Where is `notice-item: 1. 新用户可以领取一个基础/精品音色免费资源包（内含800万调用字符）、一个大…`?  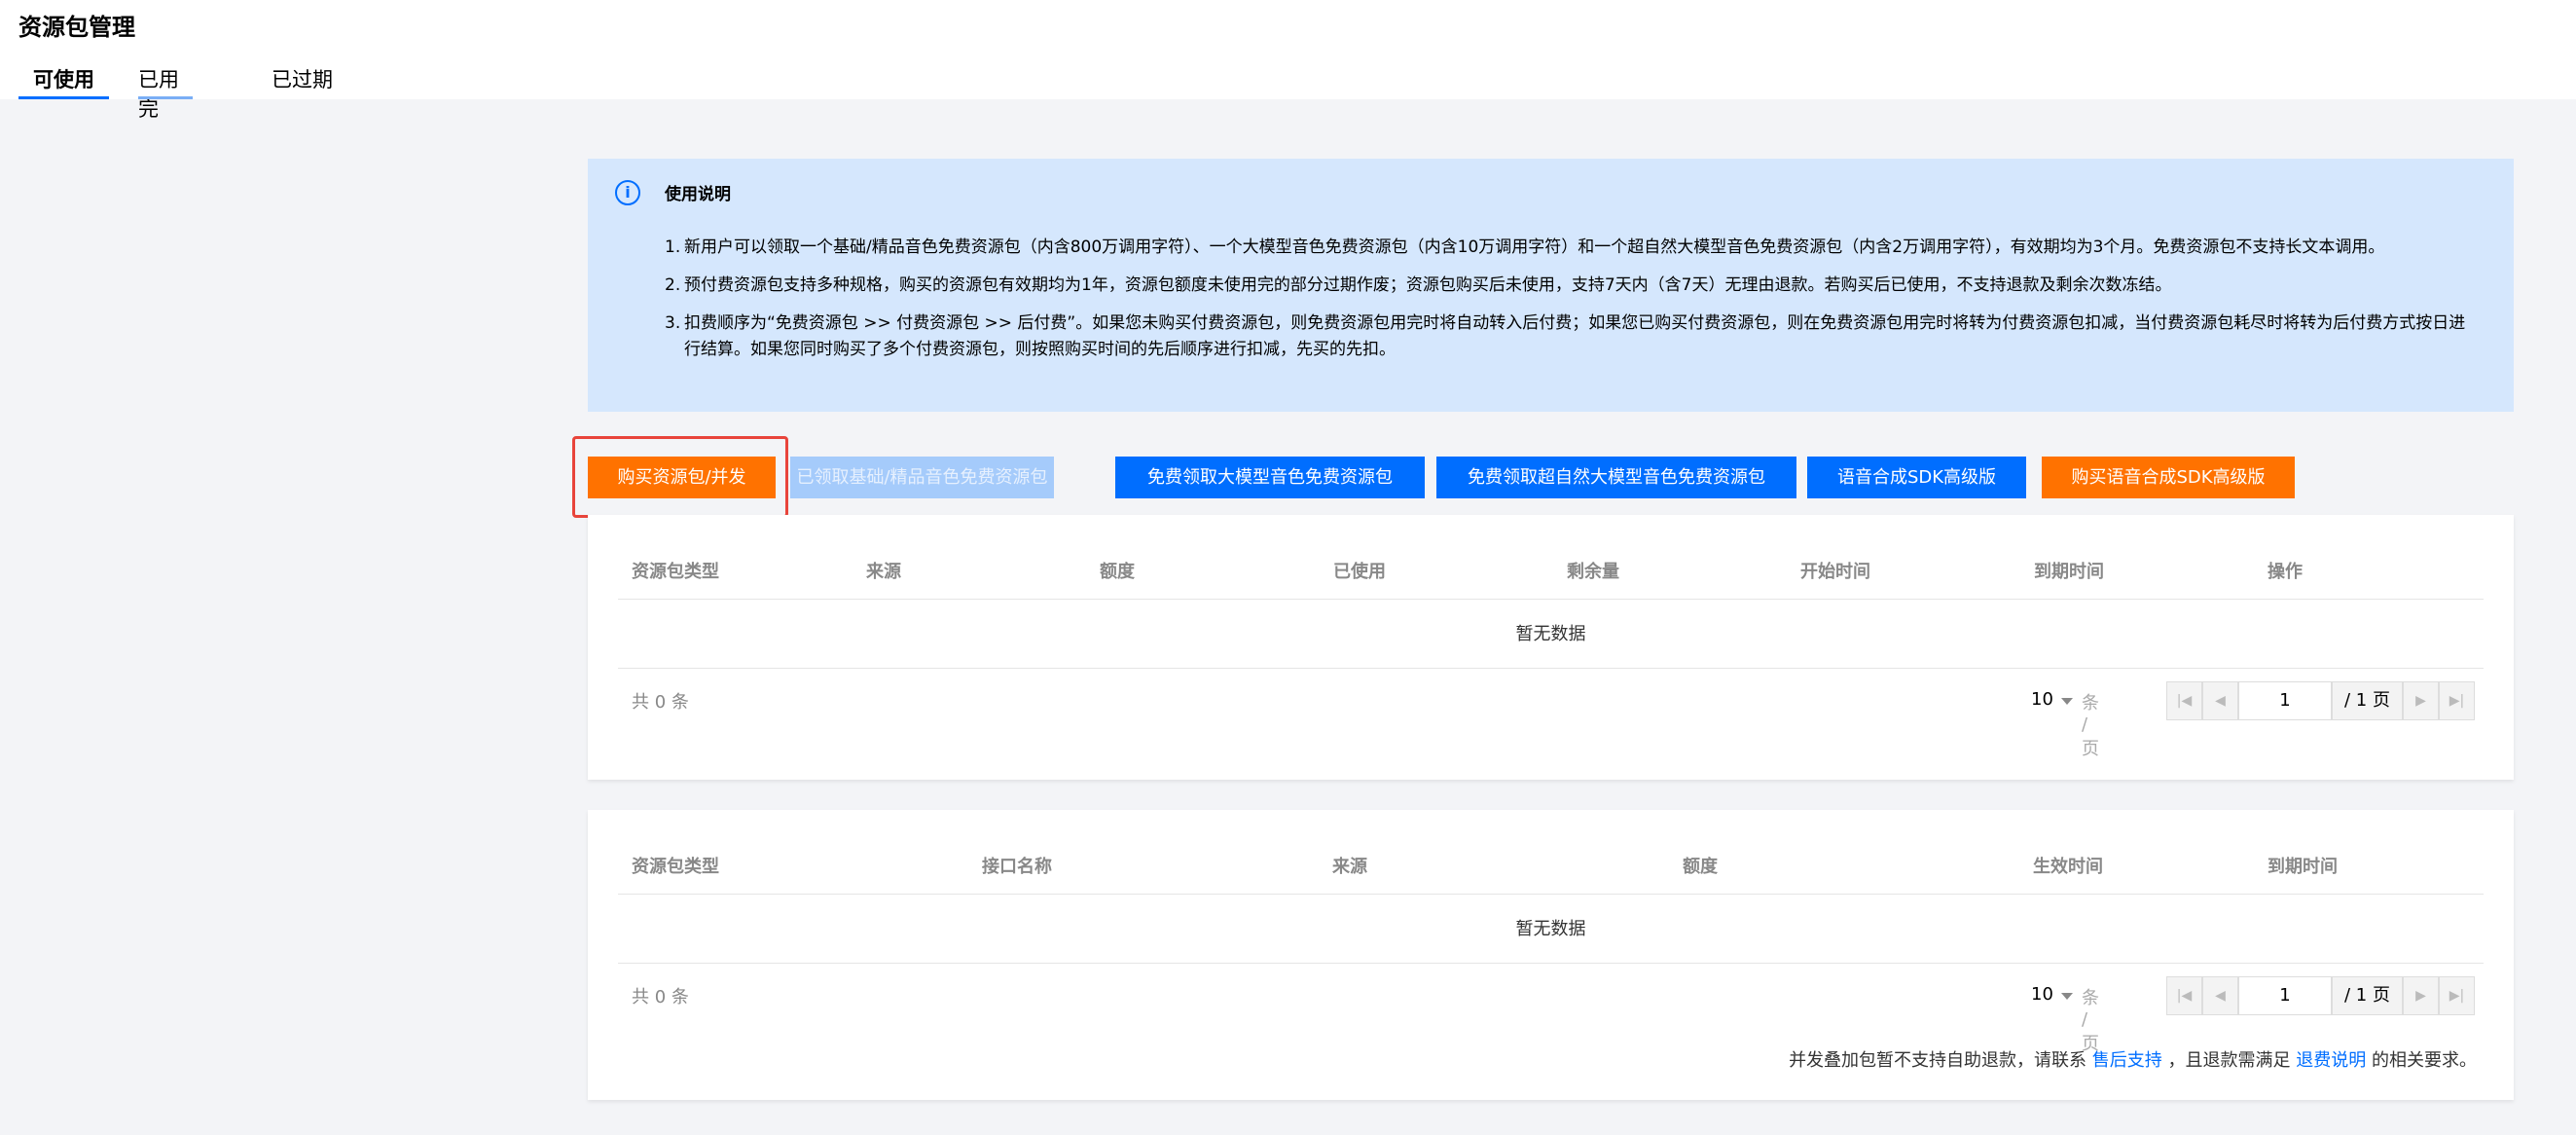 notice-item: 1. 新用户可以领取一个基础/精品音色免费资源包（内含800万调用字符）、一个大… is located at coordinates (1570, 248).